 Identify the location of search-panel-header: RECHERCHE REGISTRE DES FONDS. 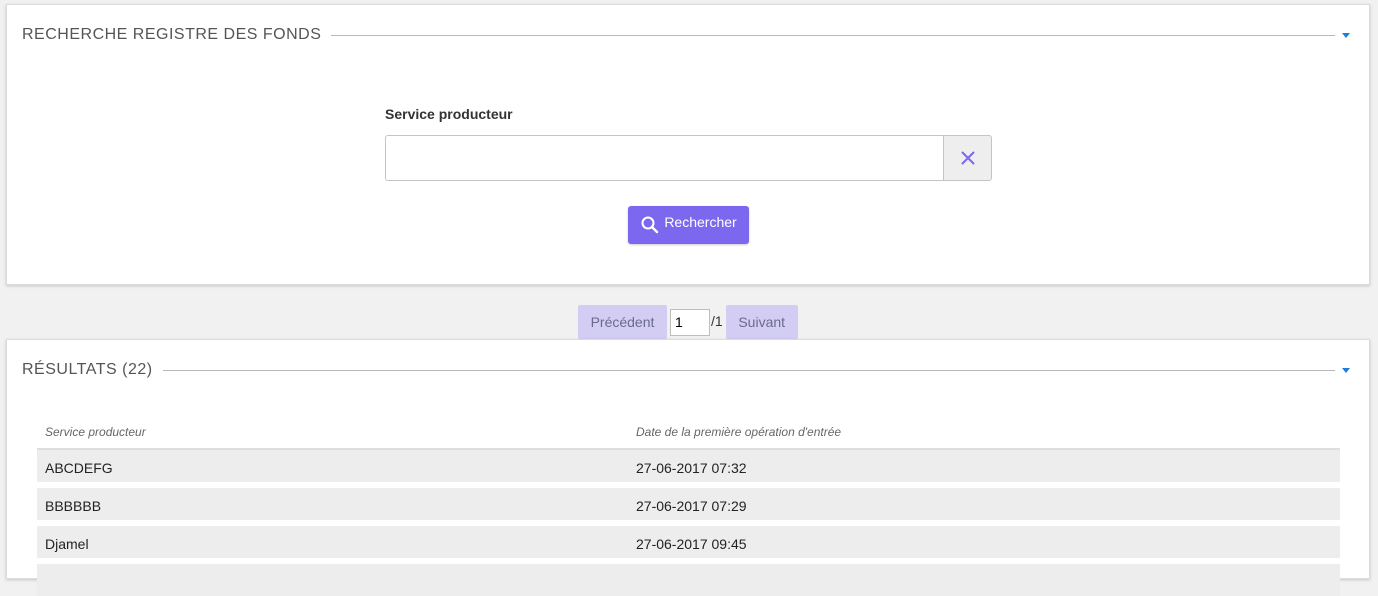
(687, 35).